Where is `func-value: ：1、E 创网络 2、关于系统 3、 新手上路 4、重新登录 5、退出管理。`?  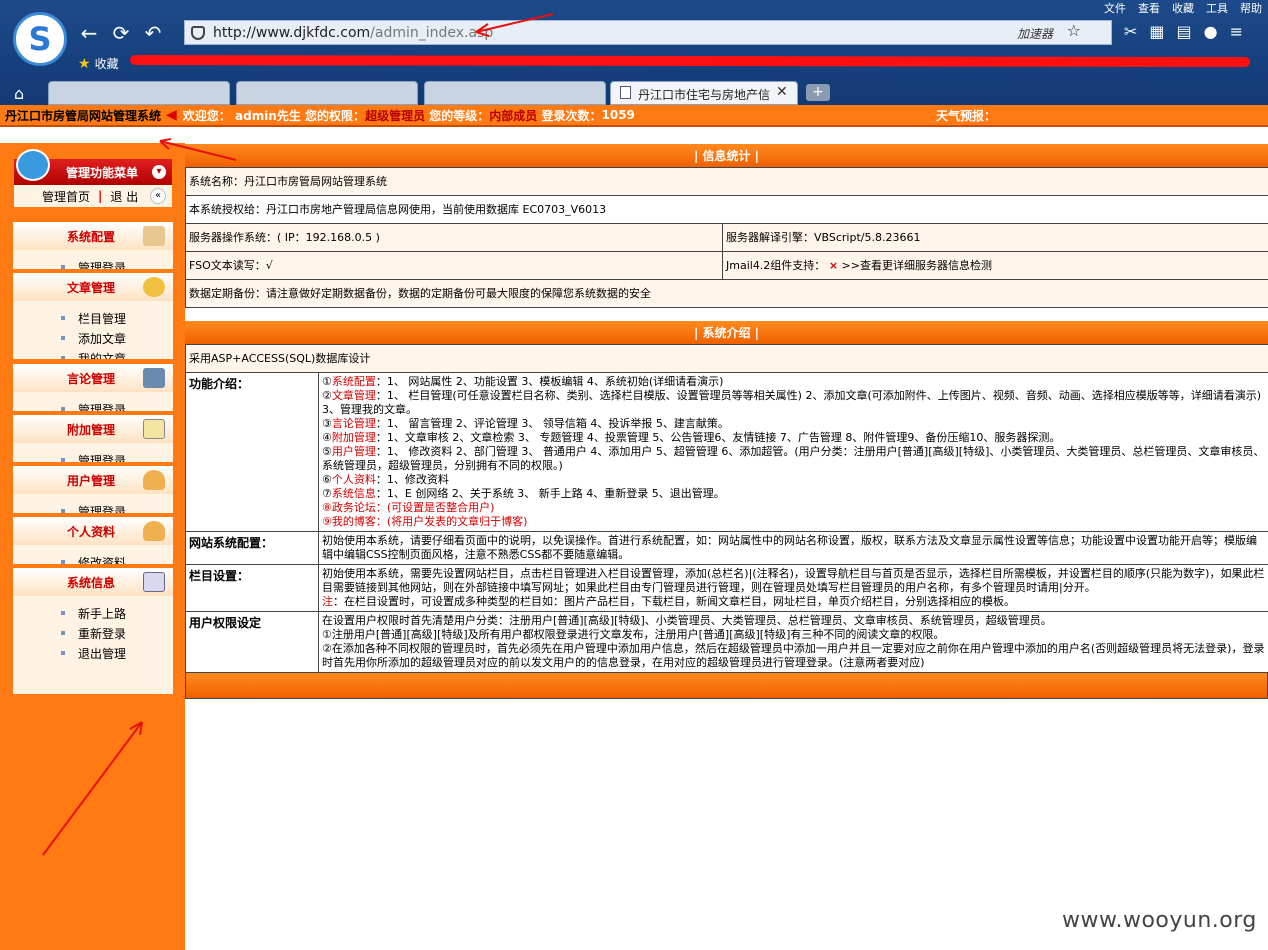
func-value: ：1、E 创网络 2、关于系统 3、 新手上路 4、重新登录 5、退出管理。 is located at coordinates (550, 493).